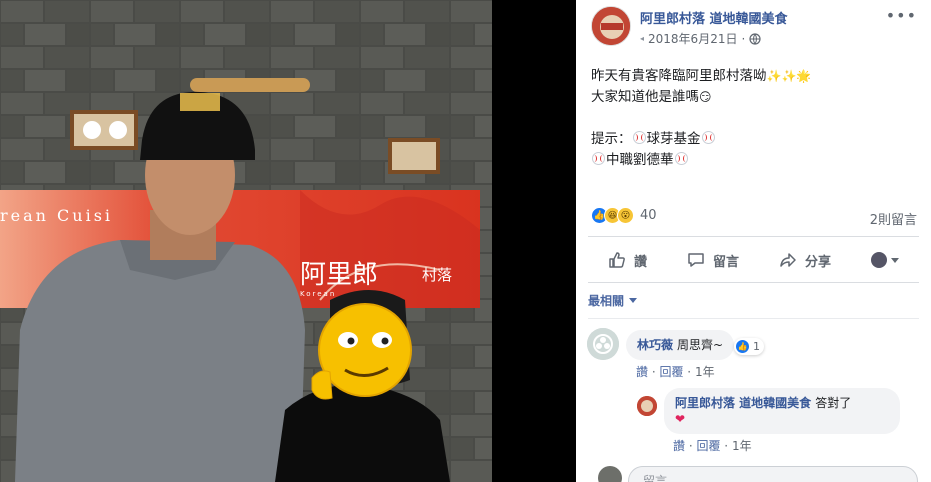 The image size is (931, 482). I want to click on post-action-bar: 讚 留言 分享, so click(753, 260).